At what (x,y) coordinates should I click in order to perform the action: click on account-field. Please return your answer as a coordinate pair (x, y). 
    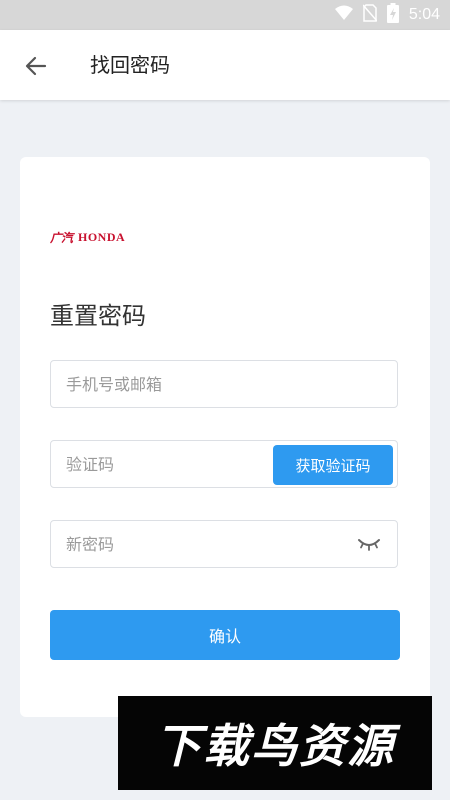
    Looking at the image, I should click on (224, 384).